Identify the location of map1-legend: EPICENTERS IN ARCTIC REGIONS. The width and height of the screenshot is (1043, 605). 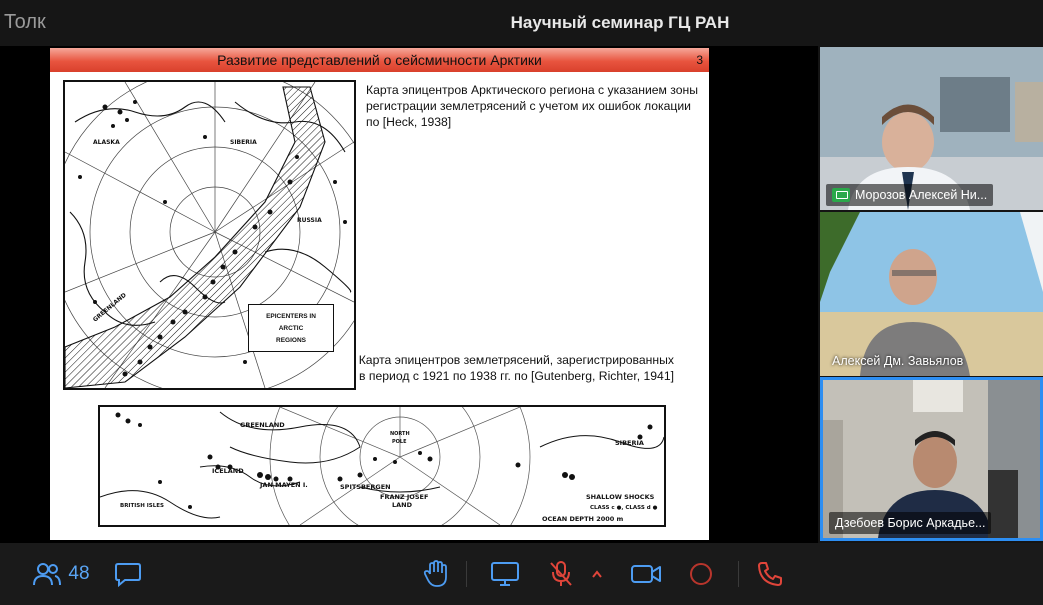
(291, 328).